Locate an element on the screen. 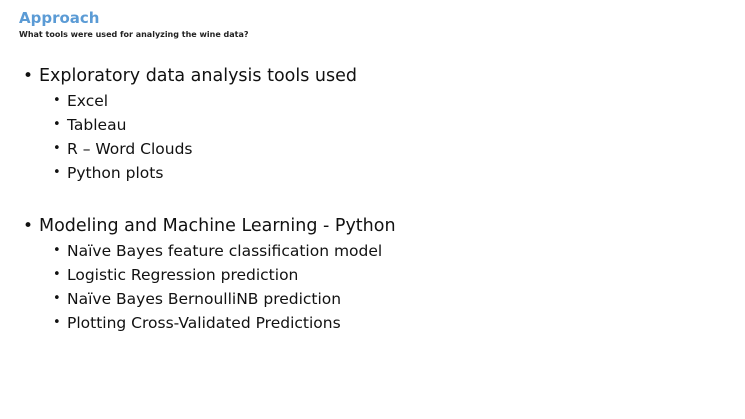 The height and width of the screenshot is (419, 745). list-item-text: R – Word Clouds is located at coordinates (130, 149).